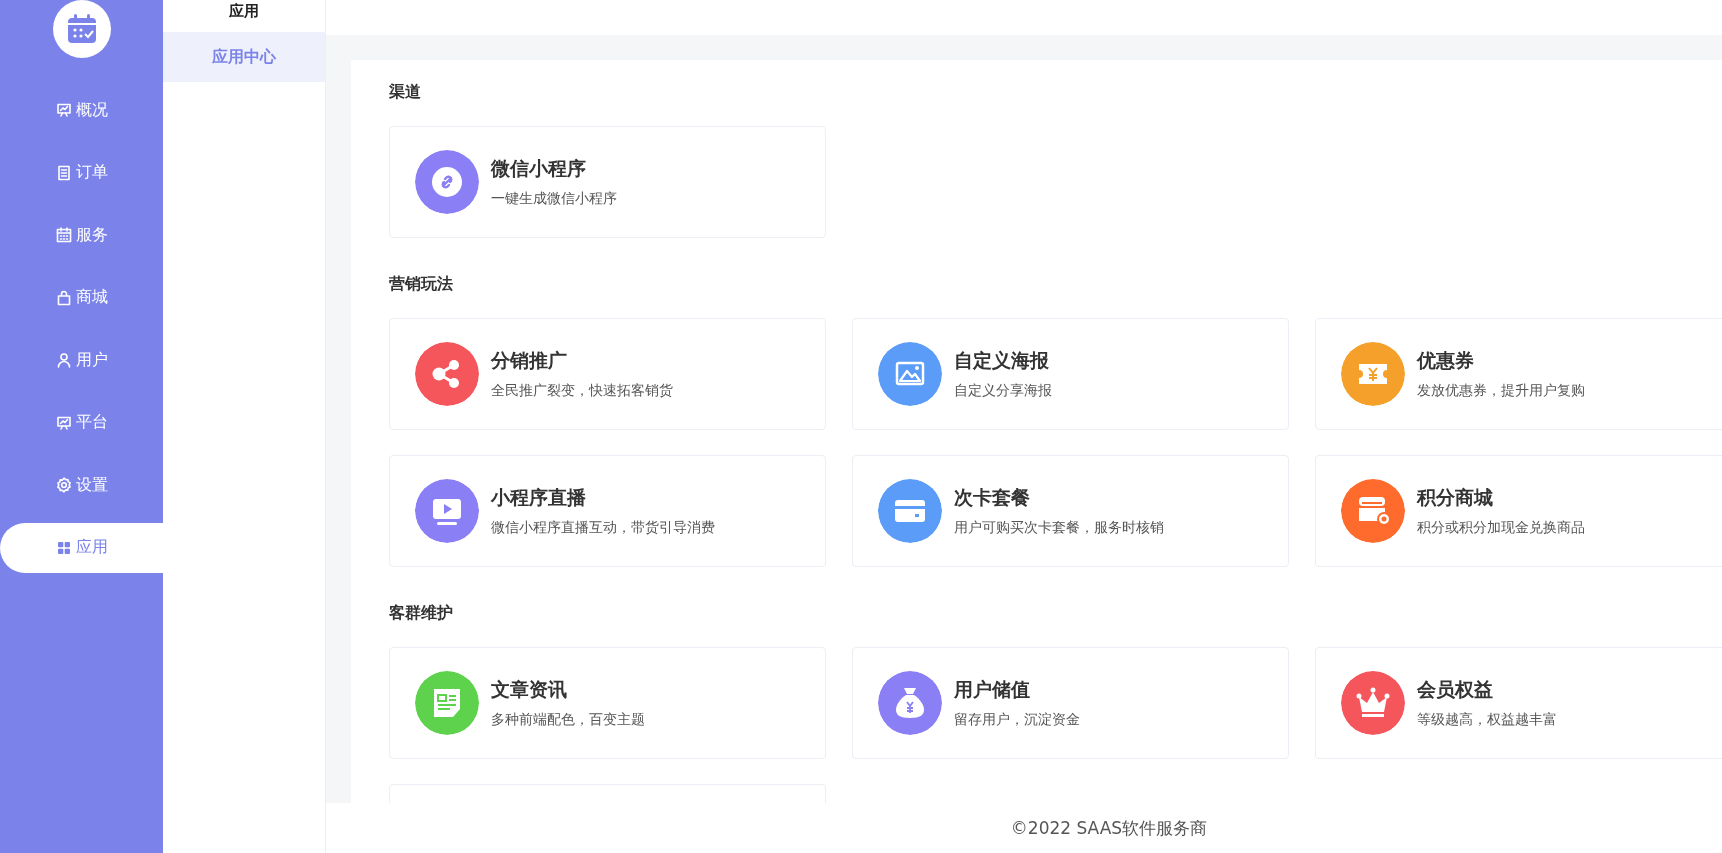 The height and width of the screenshot is (853, 1722). What do you see at coordinates (1501, 528) in the screenshot?
I see `app-description: 积分或积分加现金兑换商品` at bounding box center [1501, 528].